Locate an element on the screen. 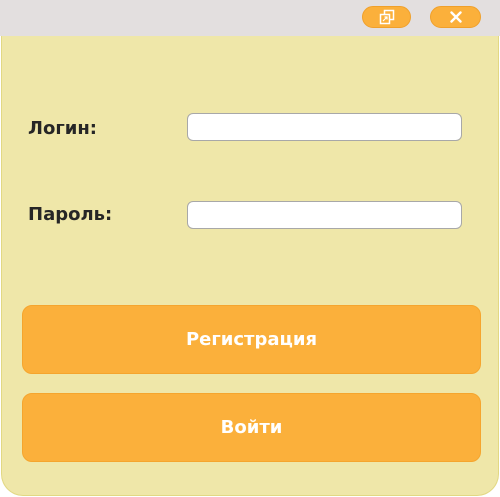 This screenshot has height=497, width=500. restore-button is located at coordinates (386, 17).